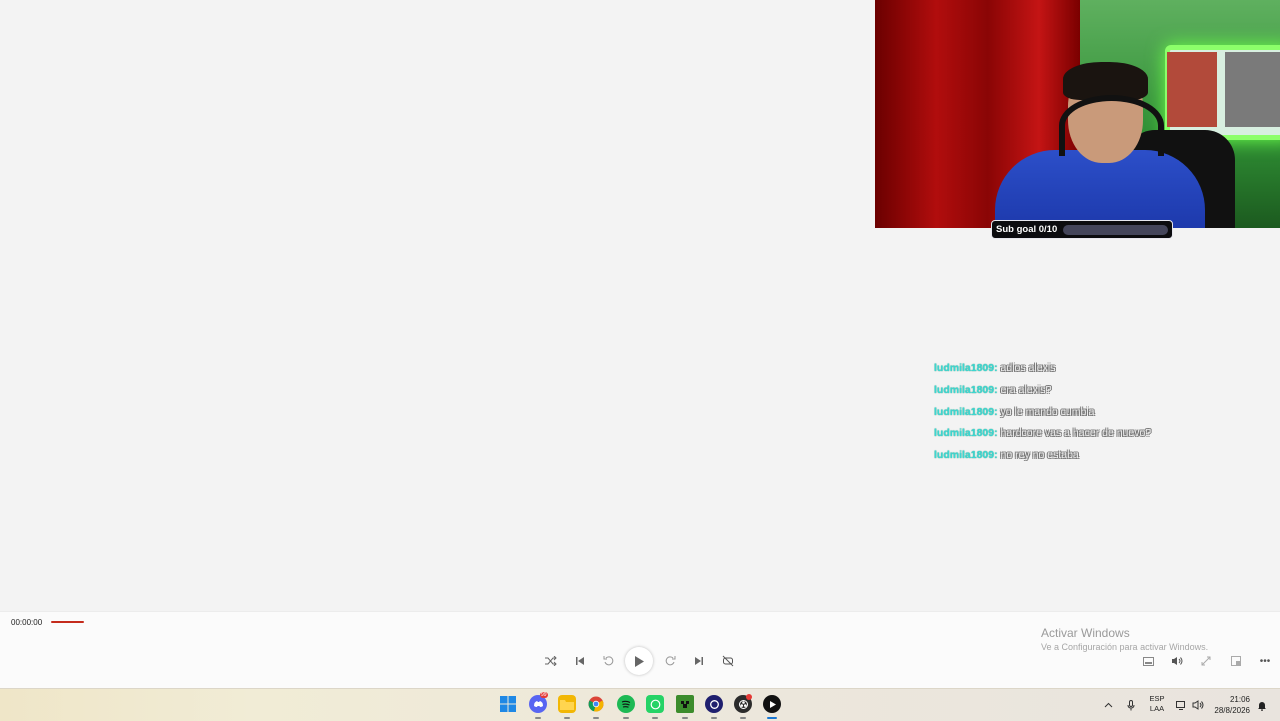  What do you see at coordinates (67, 622) in the screenshot?
I see `seek-bar` at bounding box center [67, 622].